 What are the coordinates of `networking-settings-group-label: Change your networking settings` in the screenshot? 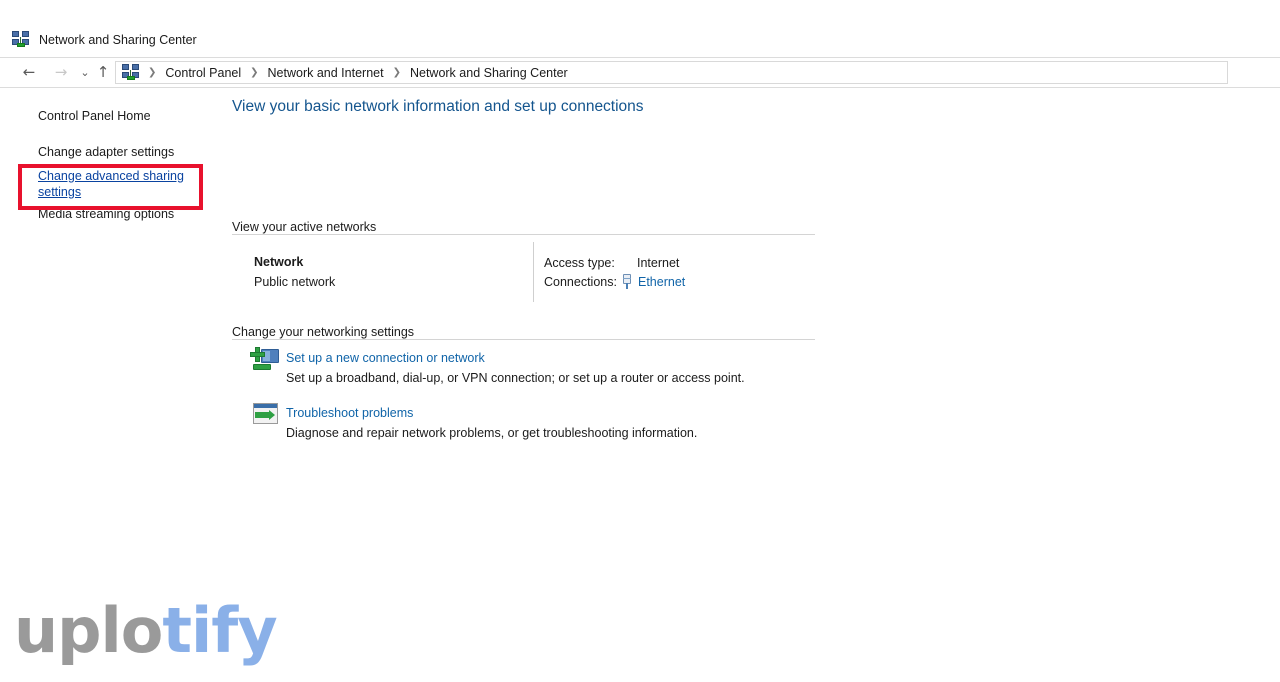 It's located at (327, 332).